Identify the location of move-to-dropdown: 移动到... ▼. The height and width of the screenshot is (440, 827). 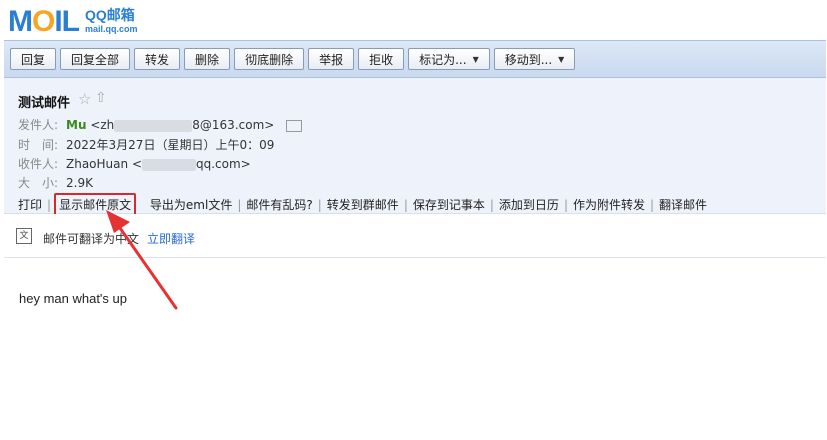
(534, 59).